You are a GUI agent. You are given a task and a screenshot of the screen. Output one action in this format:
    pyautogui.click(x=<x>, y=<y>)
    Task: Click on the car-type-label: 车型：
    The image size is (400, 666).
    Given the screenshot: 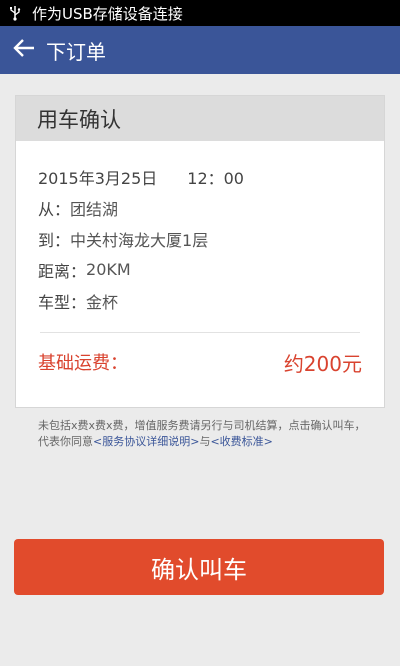 What is the action you would take?
    pyautogui.click(x=62, y=302)
    